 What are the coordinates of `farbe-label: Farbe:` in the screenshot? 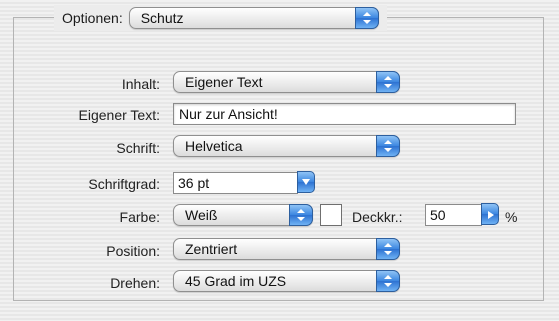 It's located at (139, 217).